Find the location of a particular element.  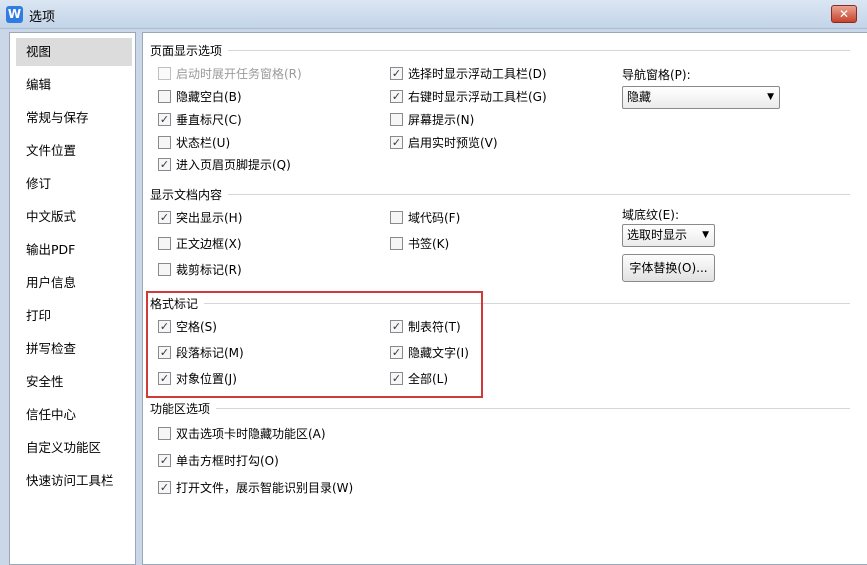

sidebar-item-file-location: 文件位置 is located at coordinates (74, 151).